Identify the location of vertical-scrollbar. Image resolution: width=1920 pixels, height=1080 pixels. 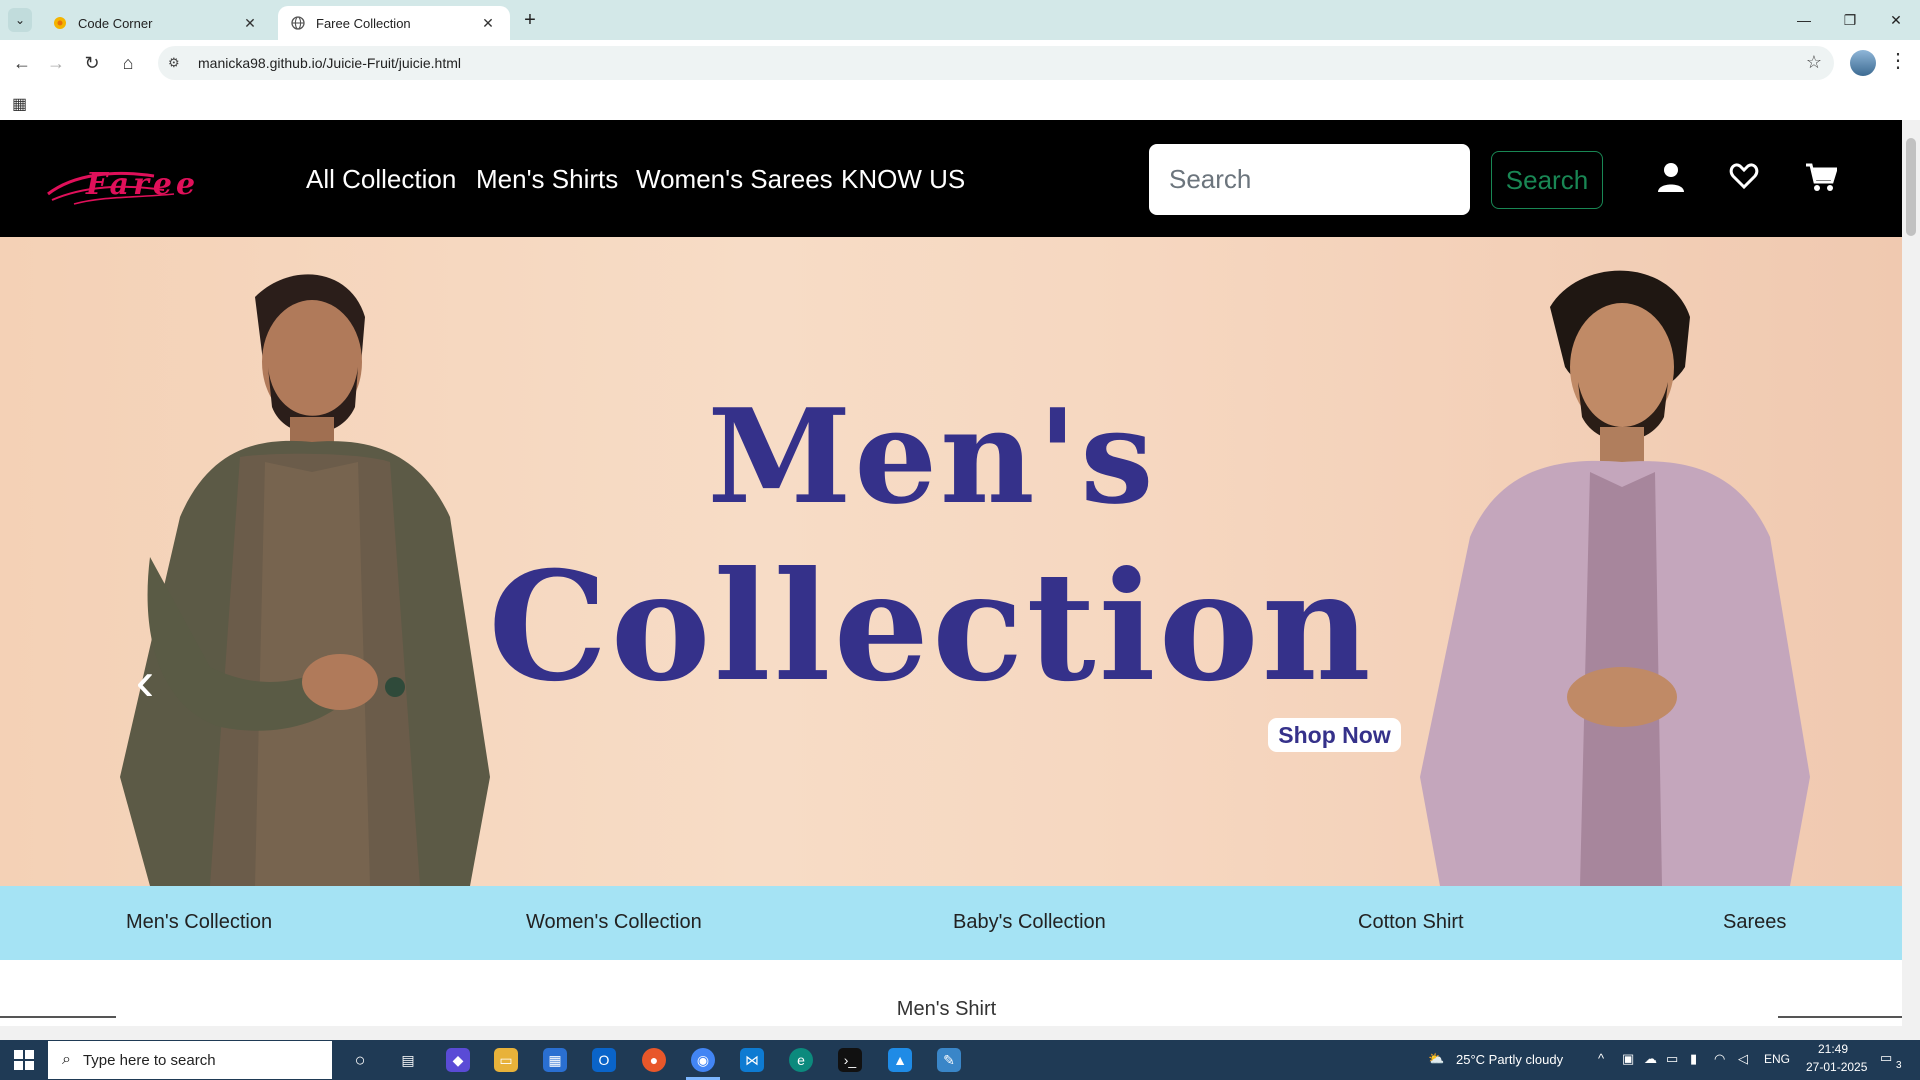
(1911, 573).